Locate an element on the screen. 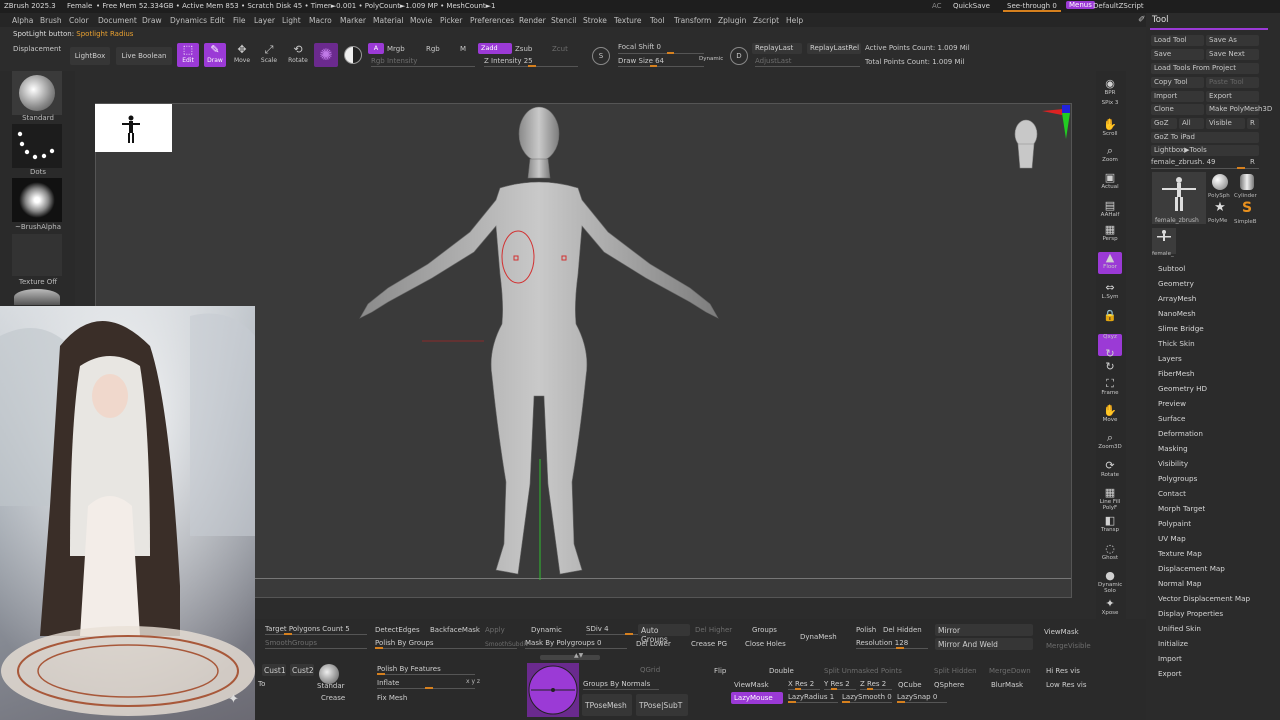 The image size is (1280, 720). dynamic-subdiv-button: Dynamic is located at coordinates (546, 630).